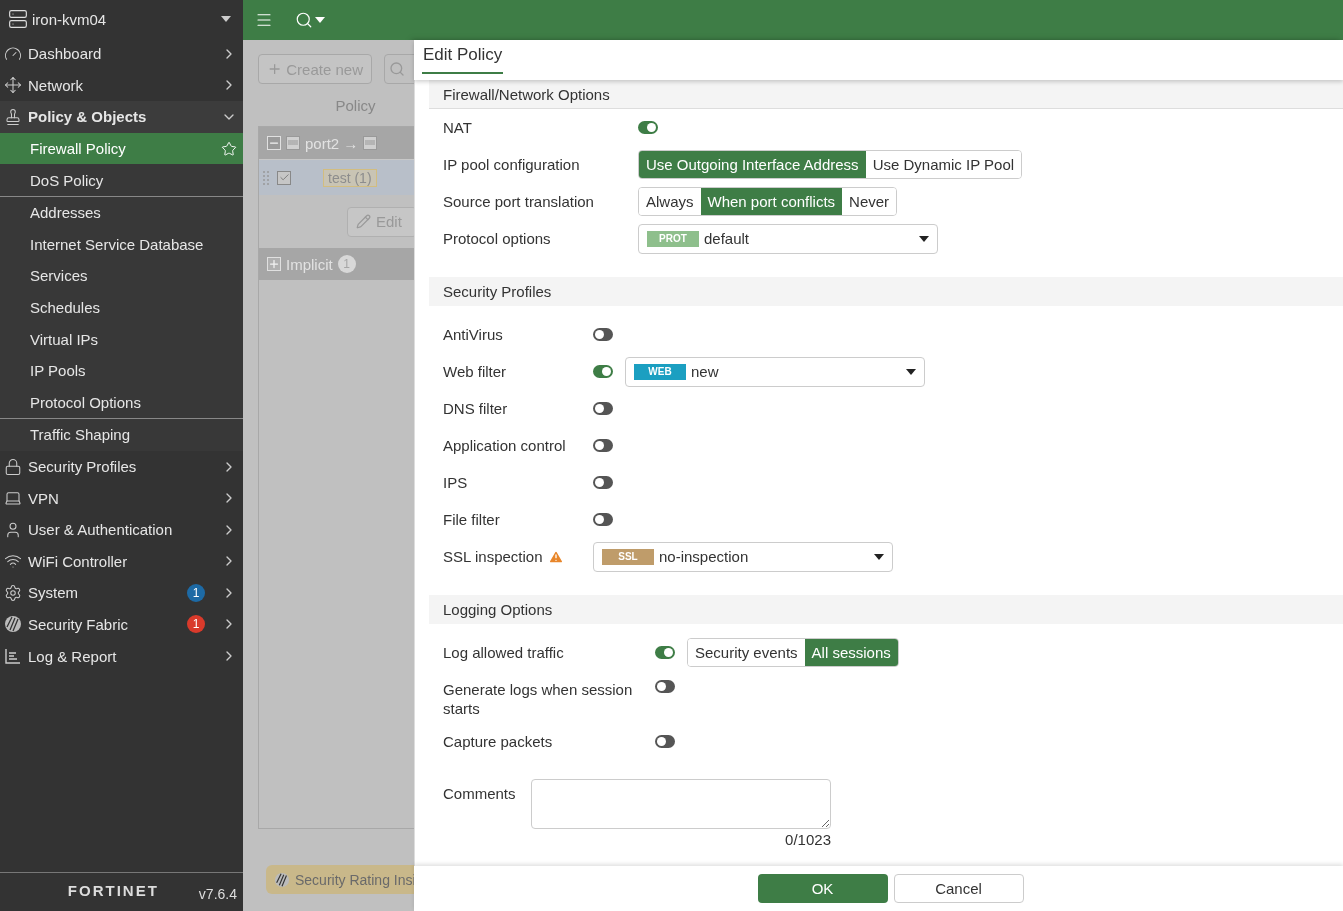 This screenshot has height=911, width=1343. I want to click on column-header: Policy, so click(355, 105).